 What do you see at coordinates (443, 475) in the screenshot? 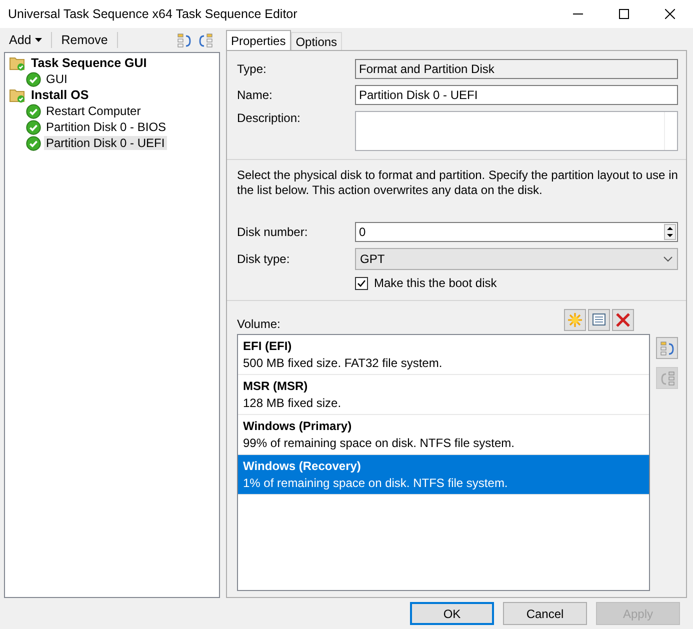
I see `volume-item: Windows (Recovery) 1% of remaining space on disk. NTFS file system.` at bounding box center [443, 475].